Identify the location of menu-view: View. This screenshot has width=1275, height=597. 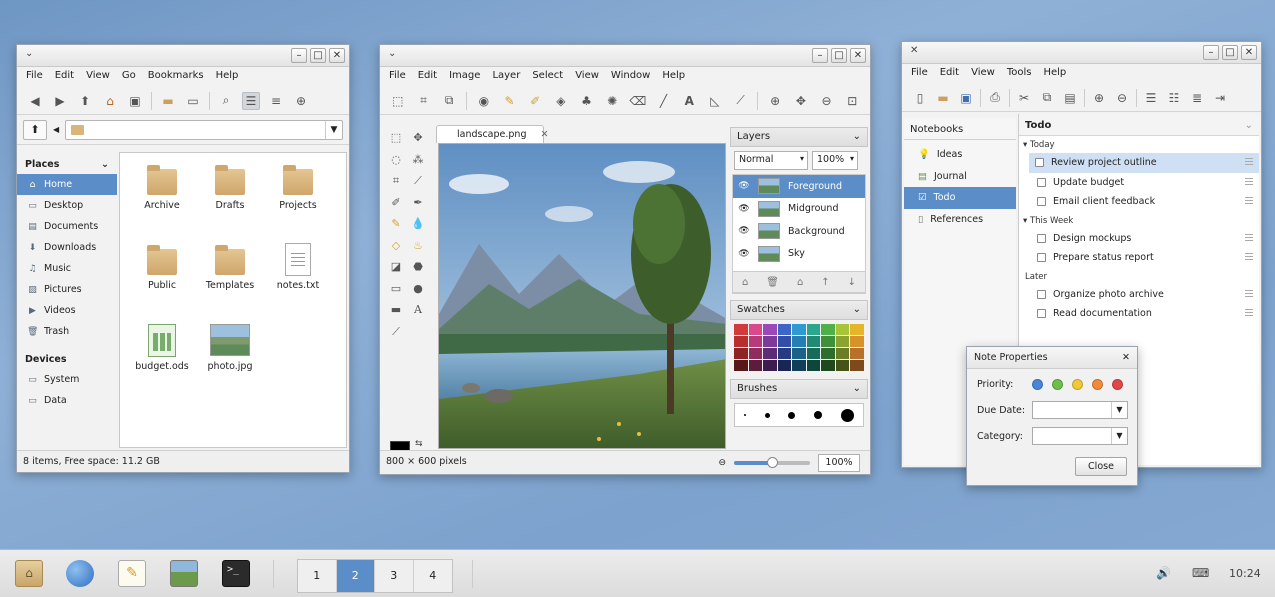
(98, 77).